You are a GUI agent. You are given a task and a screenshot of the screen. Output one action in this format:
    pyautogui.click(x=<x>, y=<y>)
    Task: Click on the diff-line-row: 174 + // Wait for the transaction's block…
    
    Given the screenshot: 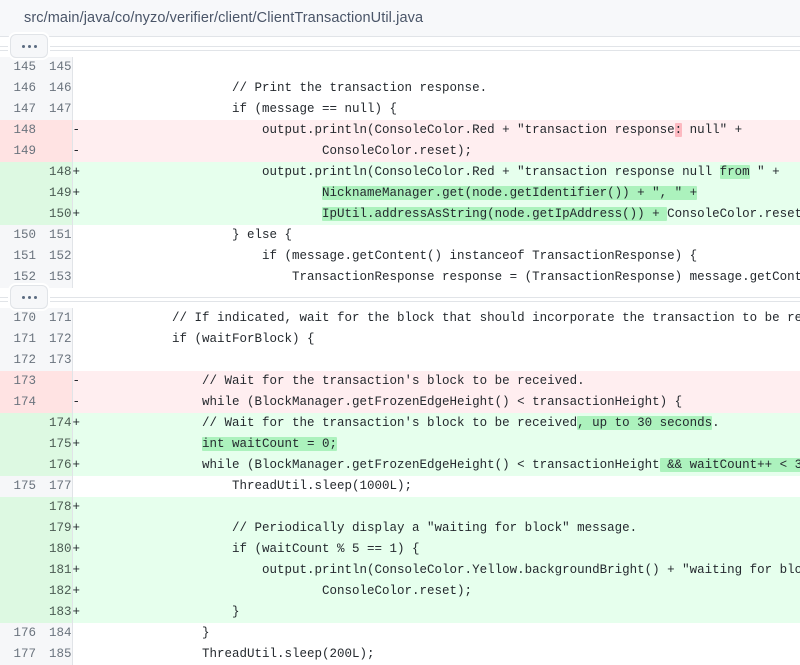 What is the action you would take?
    pyautogui.click(x=400, y=423)
    